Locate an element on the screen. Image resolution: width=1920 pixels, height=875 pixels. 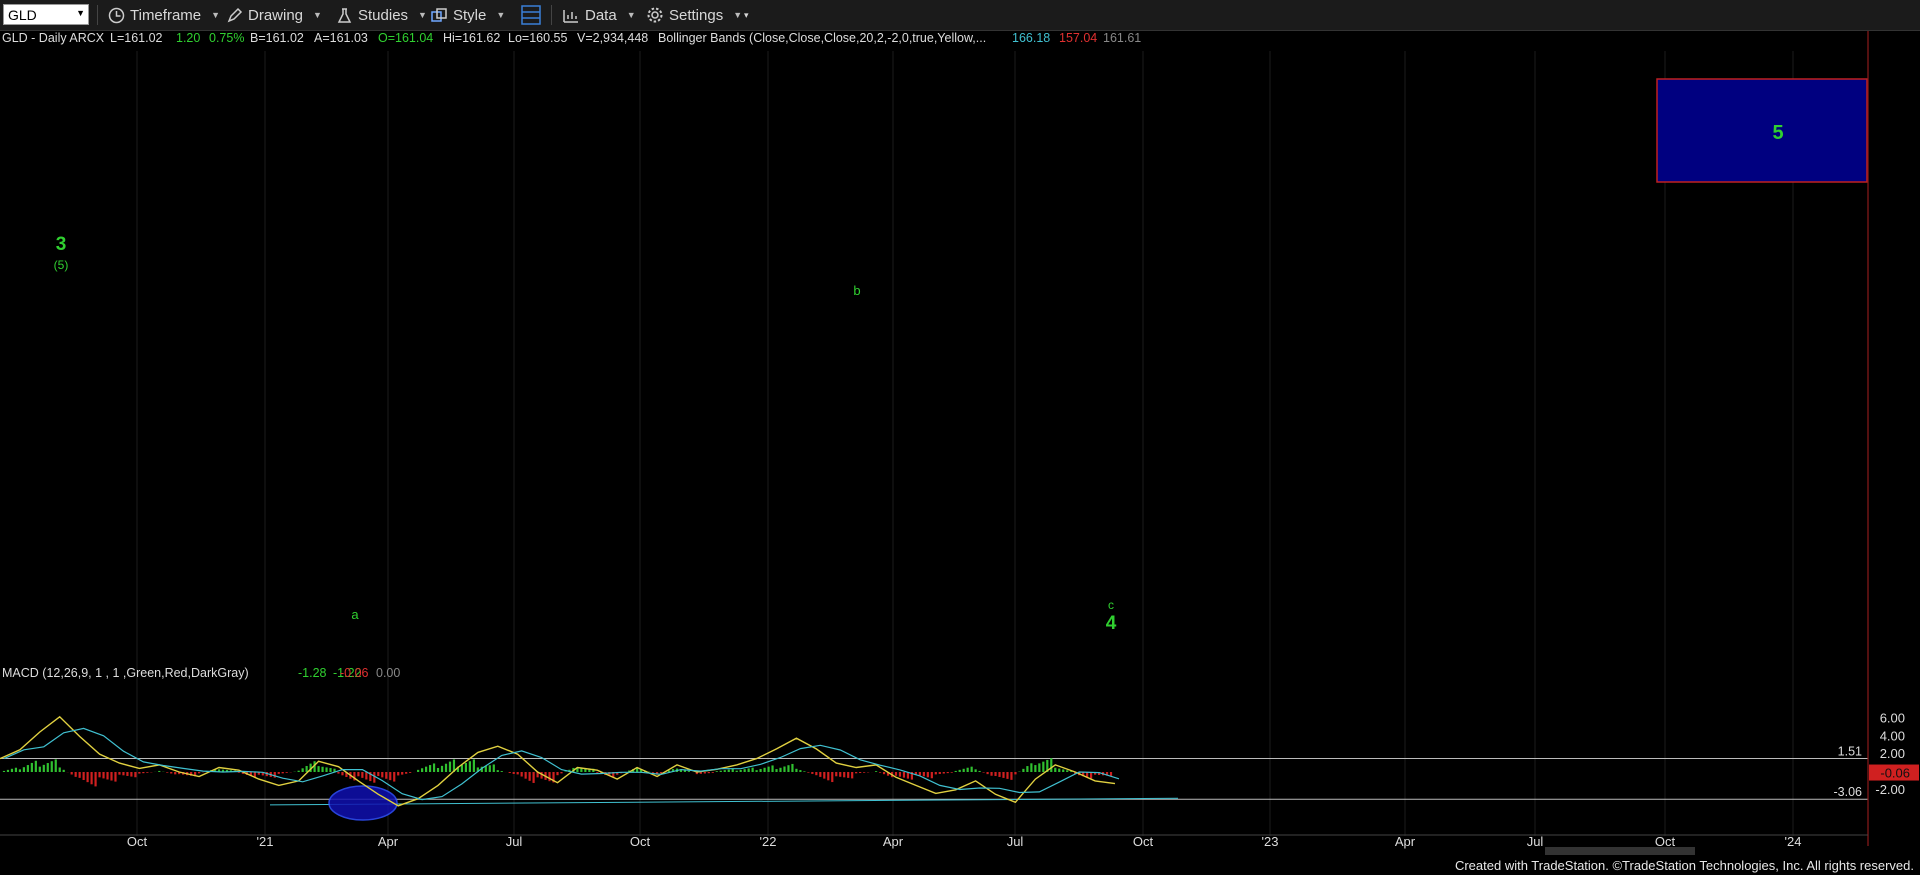
wave-5-label: 5 is located at coordinates (1777, 133).